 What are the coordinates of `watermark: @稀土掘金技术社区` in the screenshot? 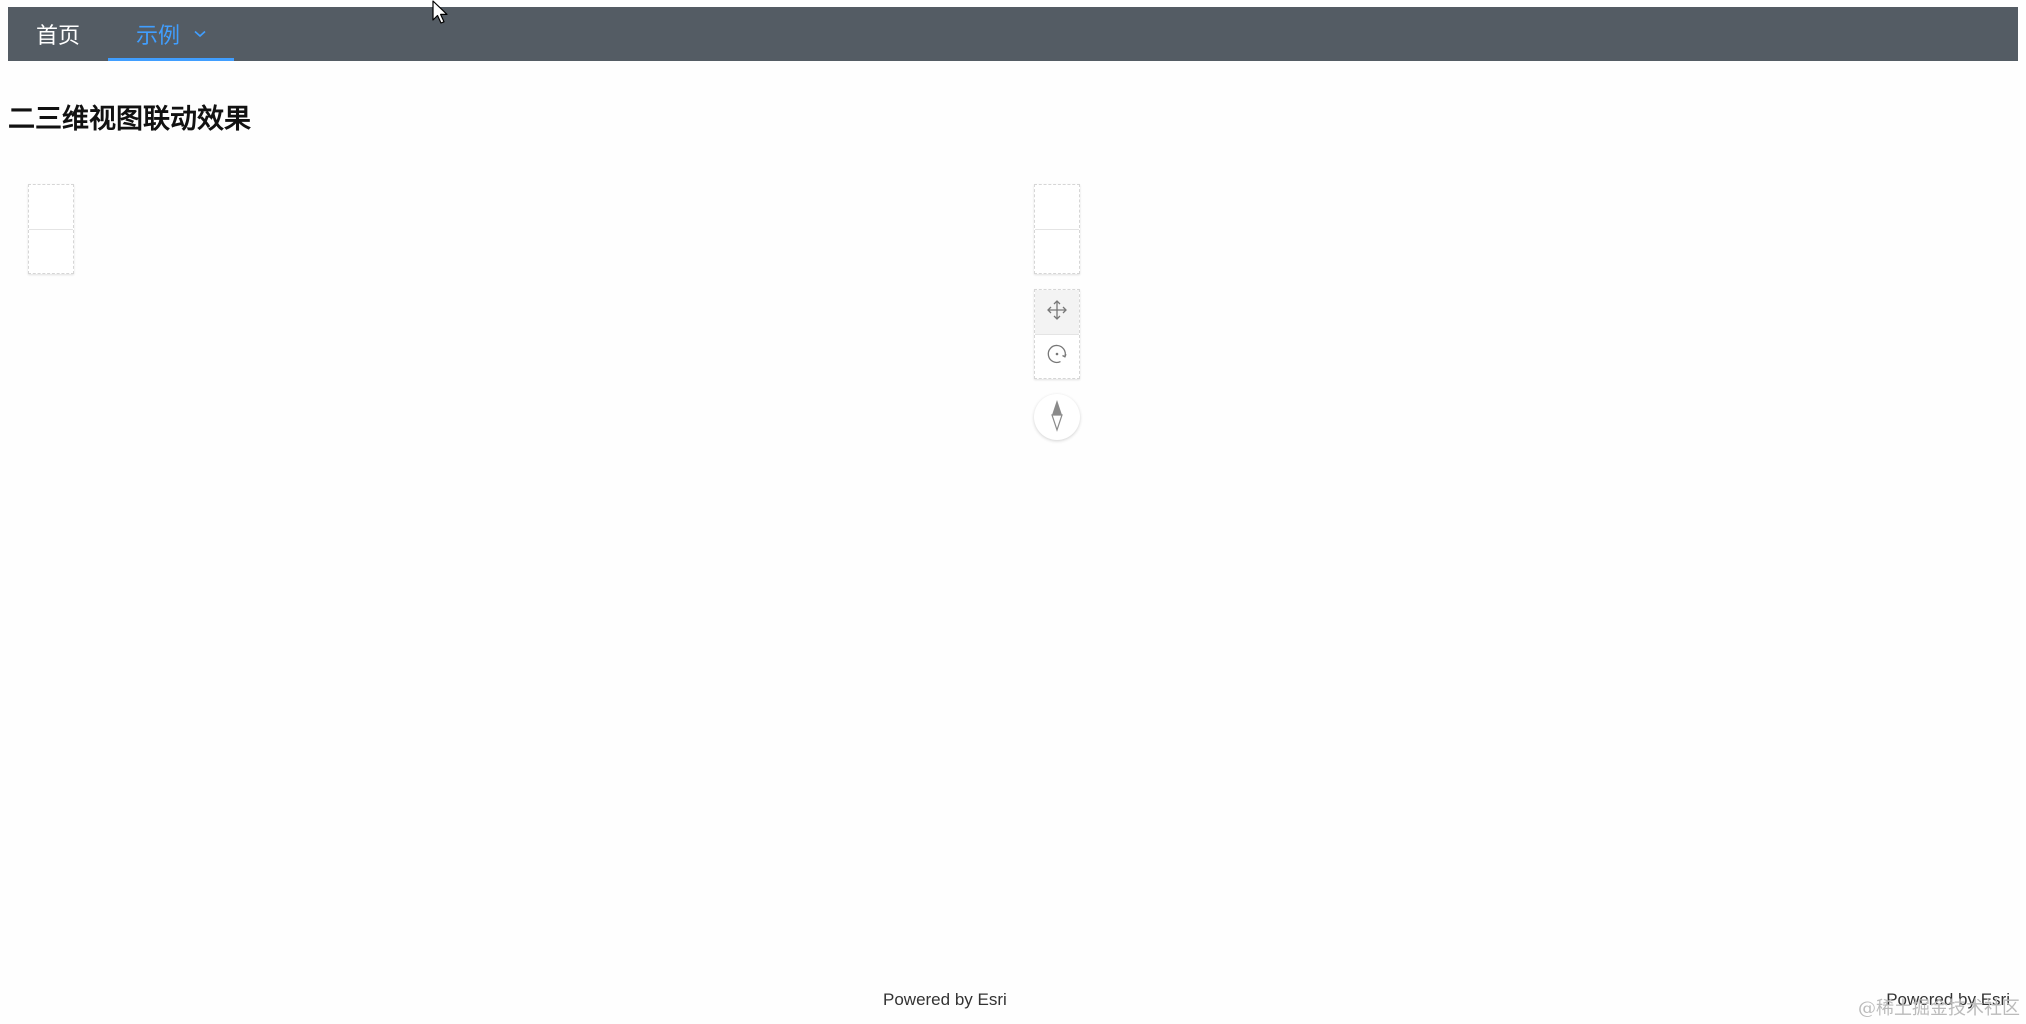 It's located at (1939, 1008).